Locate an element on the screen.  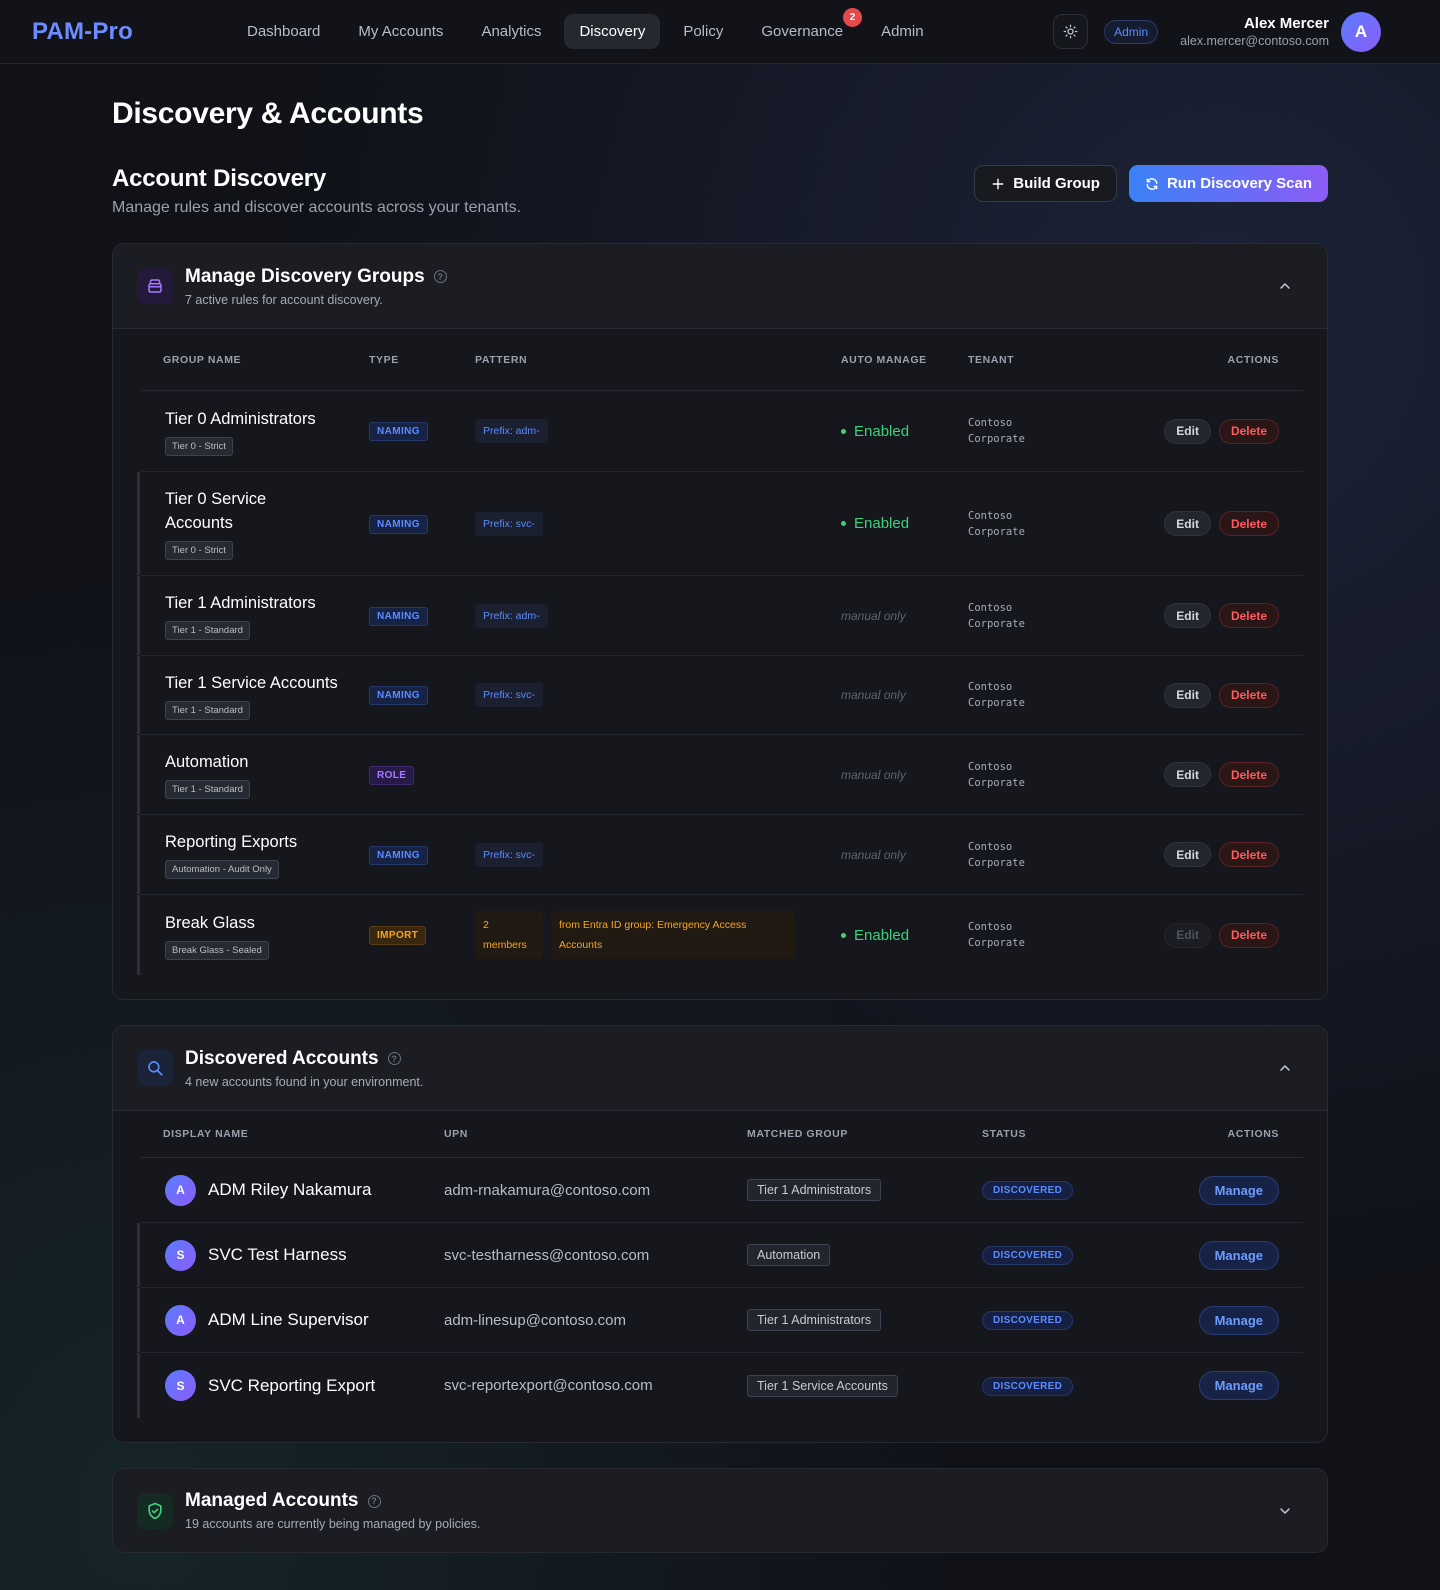
user-avatar: A is located at coordinates (1361, 31).